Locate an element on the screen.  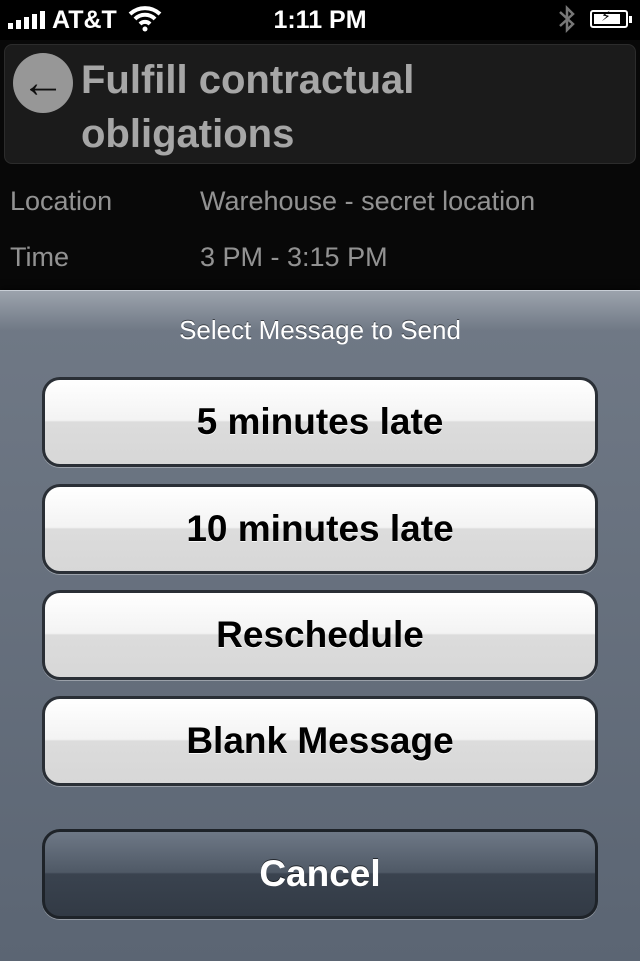
status-time: 1:11 PM is located at coordinates (320, 20).